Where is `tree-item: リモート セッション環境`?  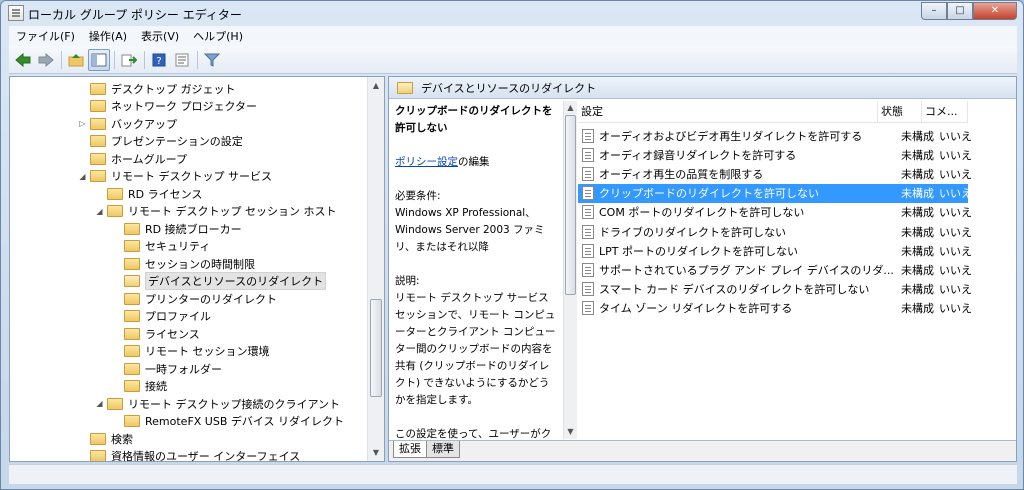 tree-item: リモート セッション環境 is located at coordinates (197, 351).